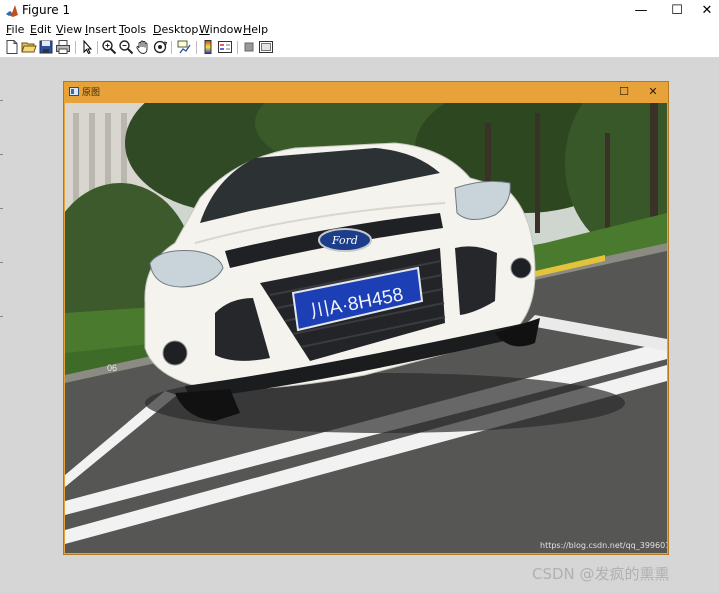 Image resolution: width=719 pixels, height=593 pixels. I want to click on new-file-icon, so click(12, 47).